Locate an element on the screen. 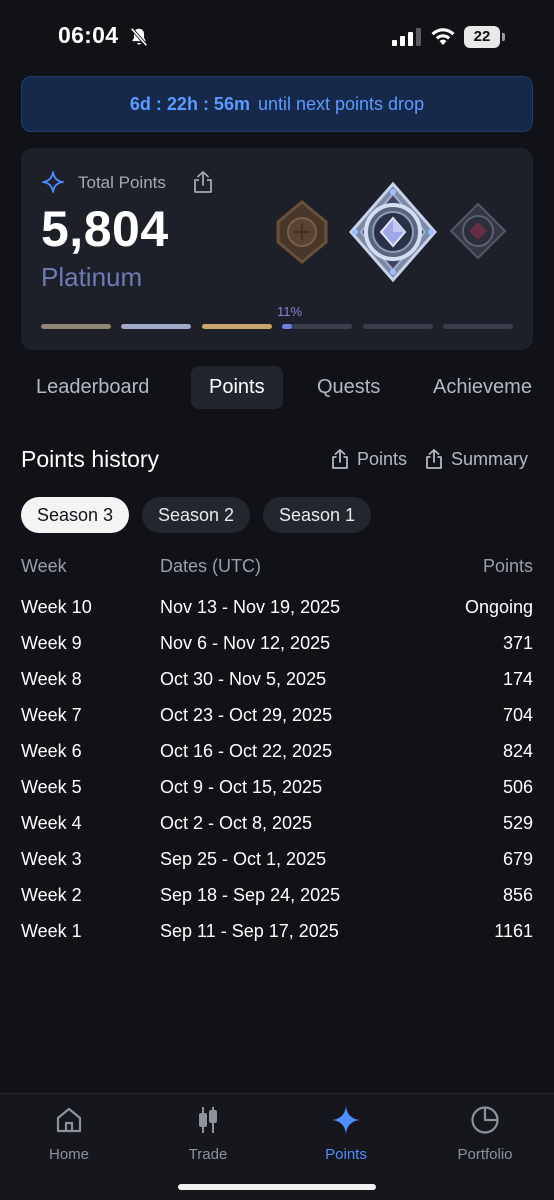  dates-cell: Oct 16 - Oct 22, 2025 is located at coordinates (246, 751).